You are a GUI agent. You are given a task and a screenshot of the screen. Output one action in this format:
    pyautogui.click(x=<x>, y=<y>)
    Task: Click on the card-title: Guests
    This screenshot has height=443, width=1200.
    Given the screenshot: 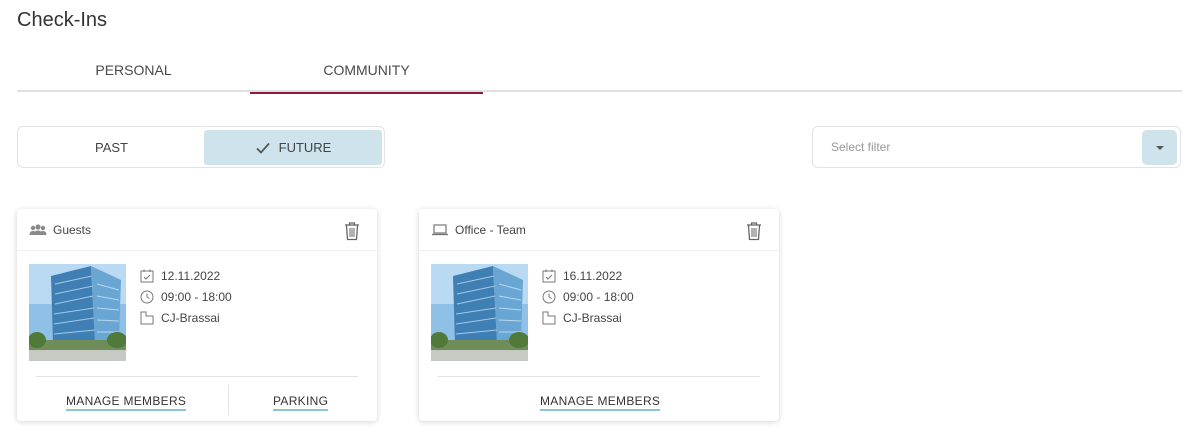 What is the action you would take?
    pyautogui.click(x=72, y=230)
    